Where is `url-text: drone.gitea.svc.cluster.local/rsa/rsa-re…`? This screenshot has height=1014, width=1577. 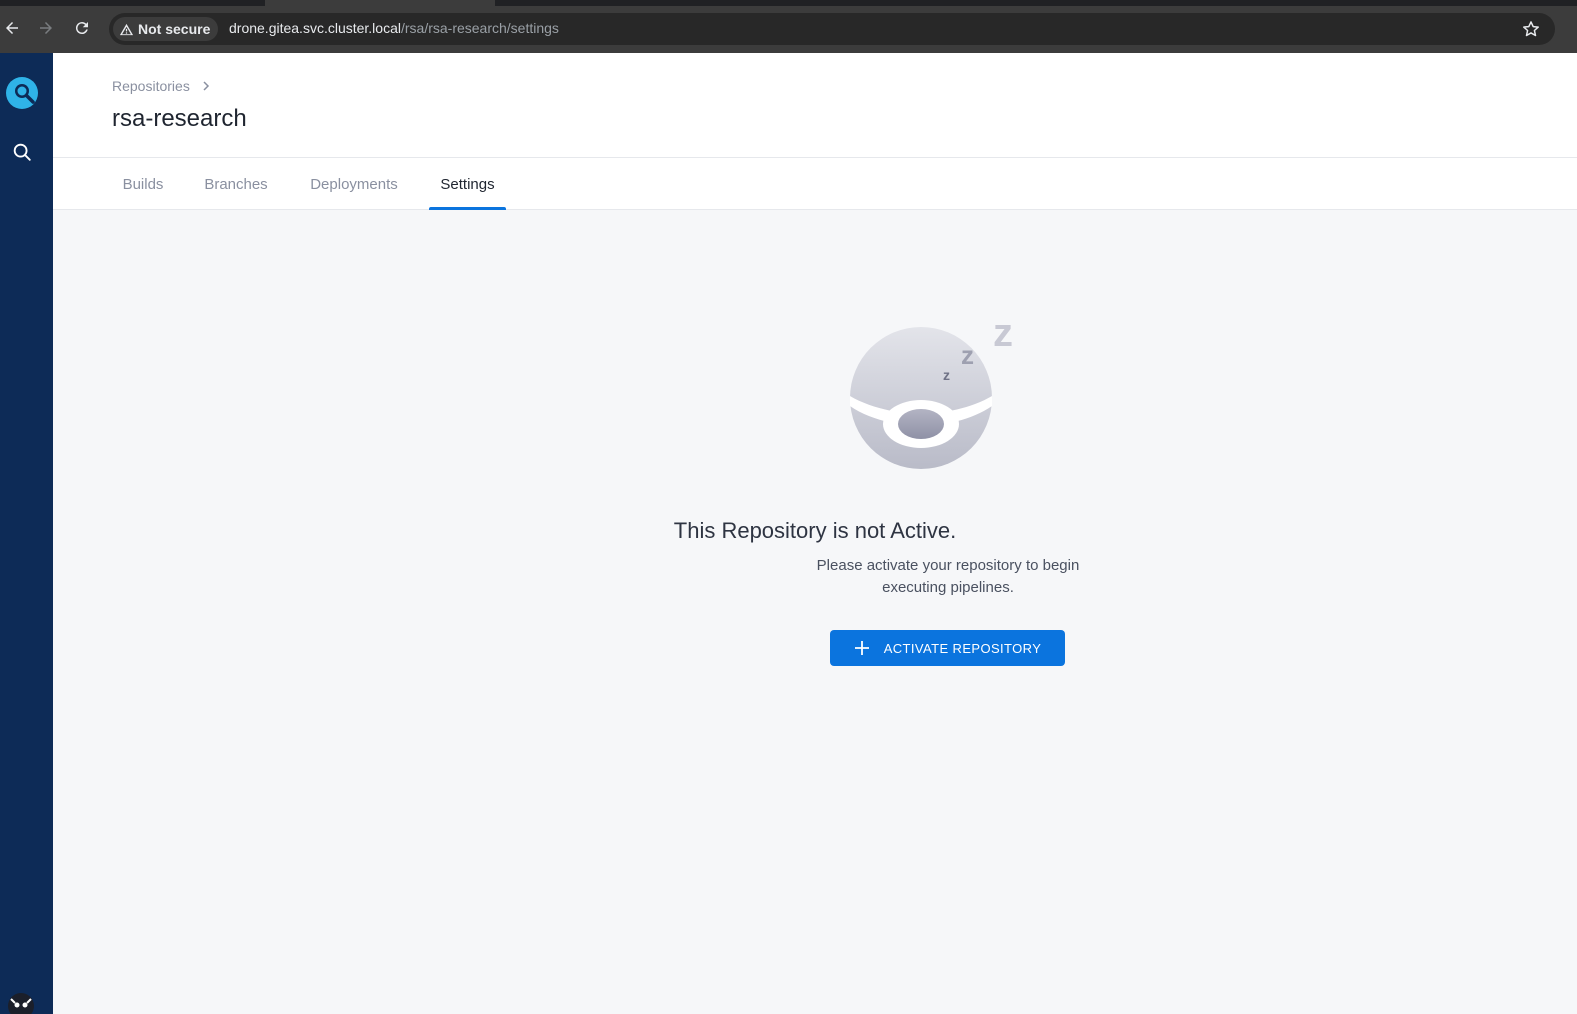 url-text: drone.gitea.svc.cluster.local/rsa/rsa-re… is located at coordinates (394, 28).